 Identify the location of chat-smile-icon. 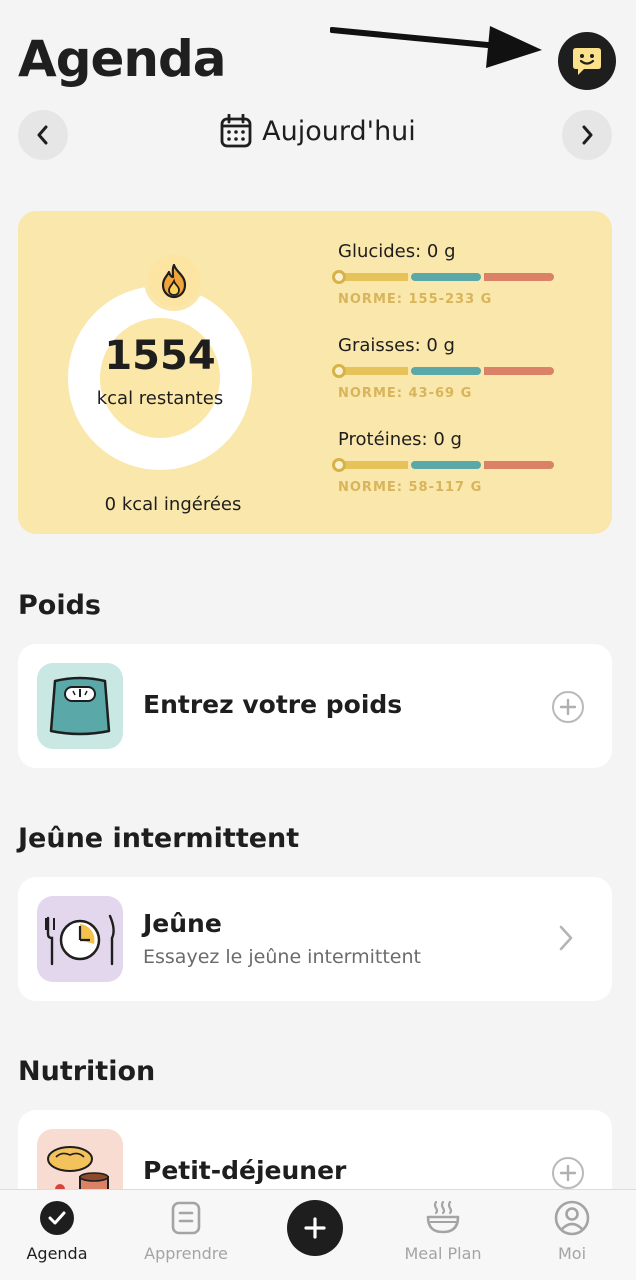
(587, 61).